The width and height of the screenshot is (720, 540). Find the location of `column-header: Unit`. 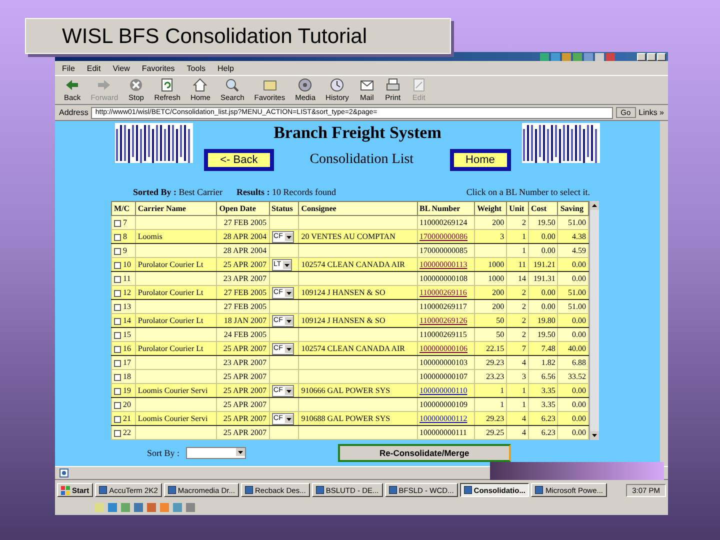

column-header: Unit is located at coordinates (517, 209).